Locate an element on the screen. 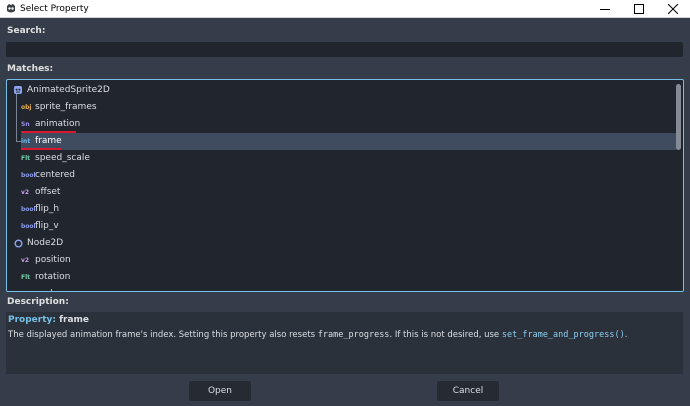  minimize-icon is located at coordinates (605, 9).